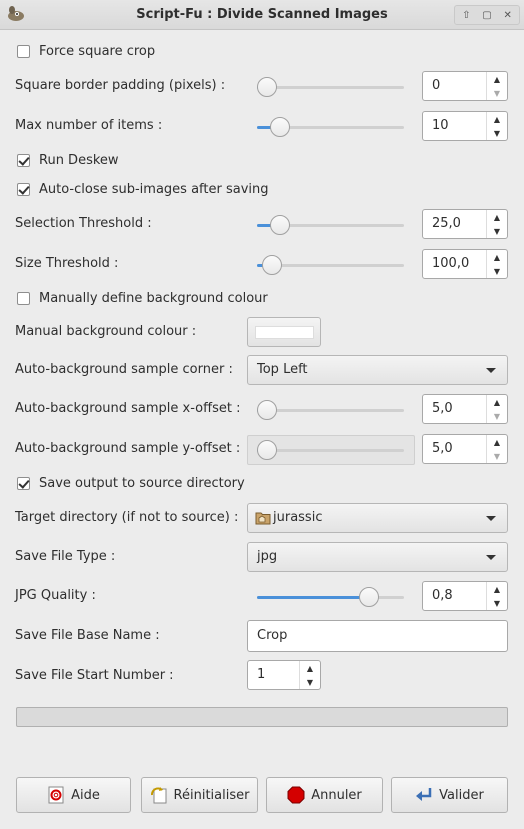 The height and width of the screenshot is (829, 524). I want to click on progress-bar, so click(262, 717).